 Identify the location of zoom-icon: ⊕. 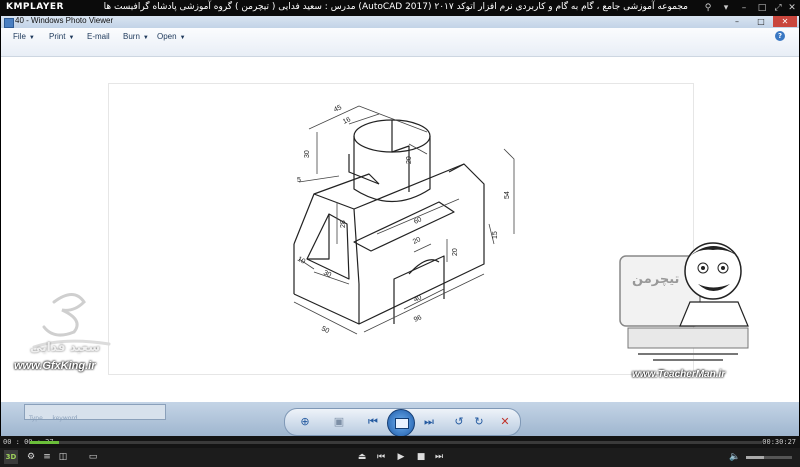
(305, 422).